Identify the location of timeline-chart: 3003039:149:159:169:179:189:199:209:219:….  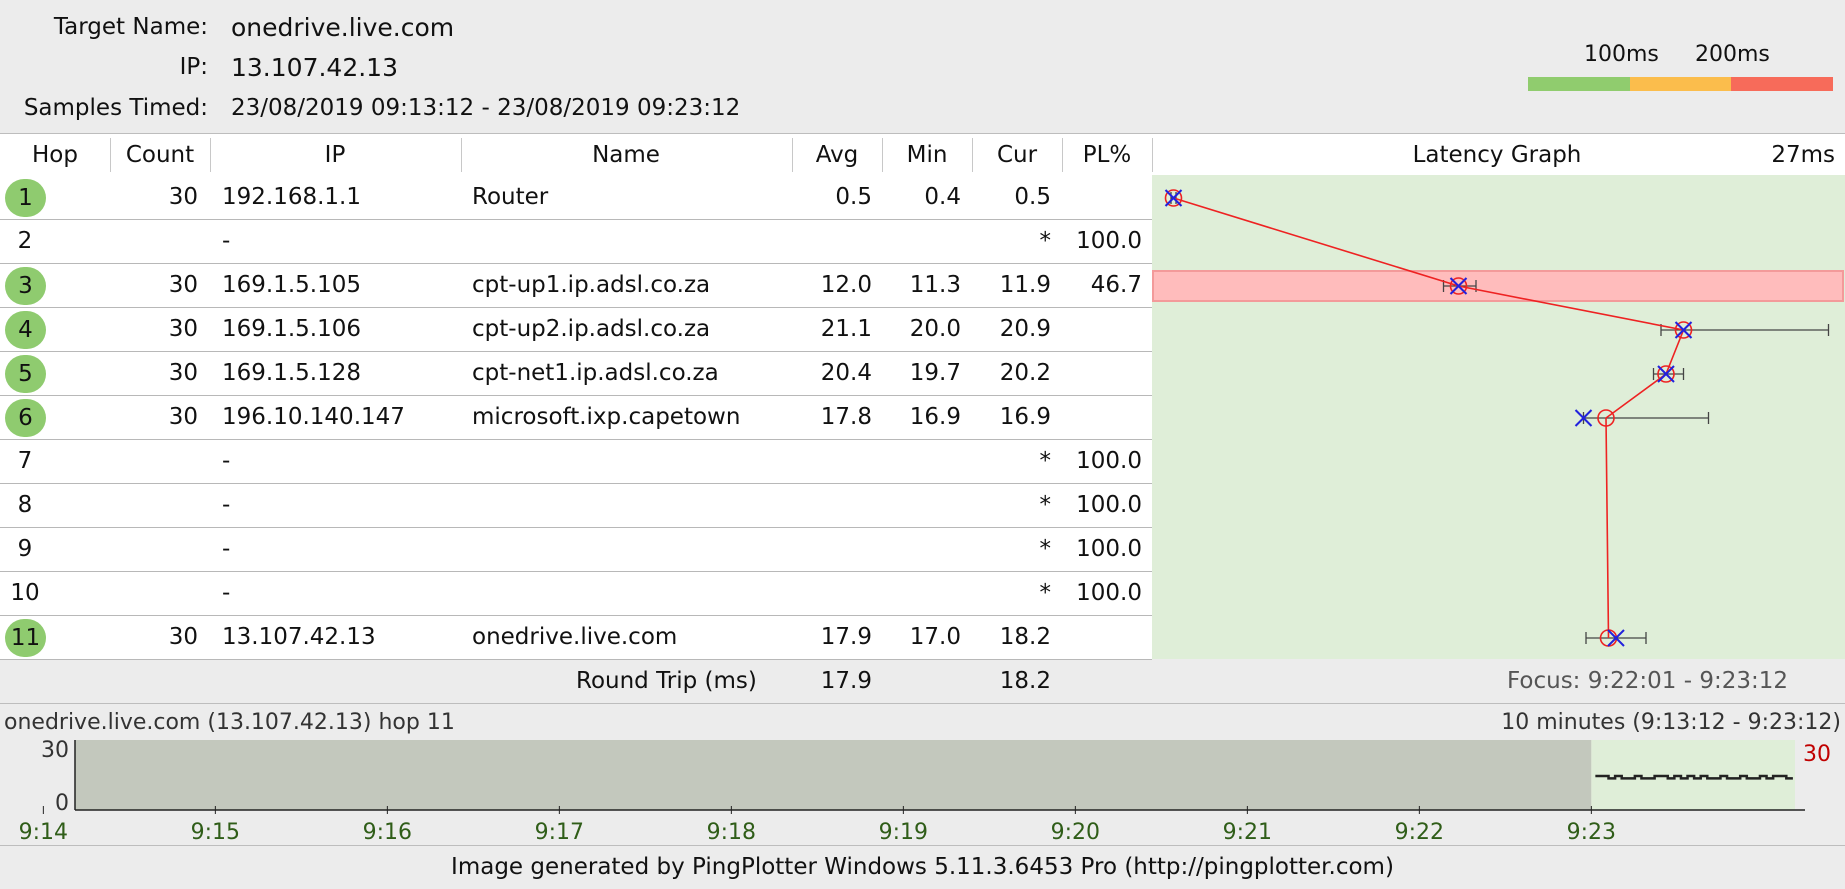
(922, 790).